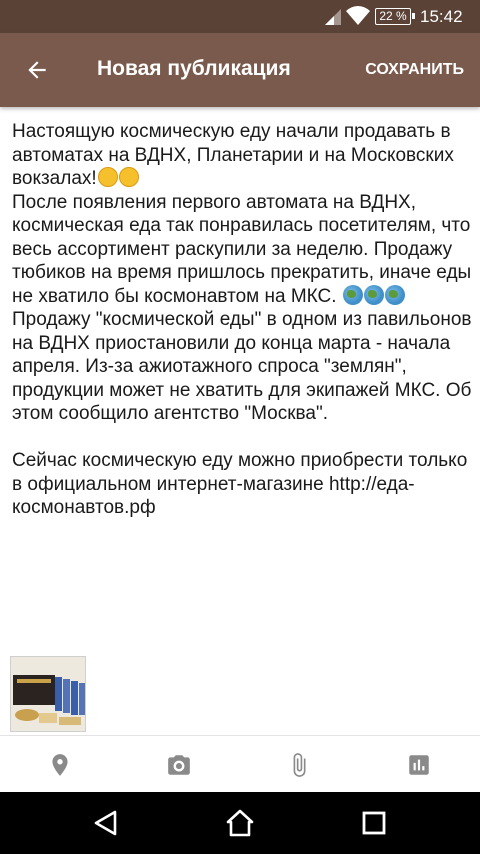 Image resolution: width=480 pixels, height=854 pixels. I want to click on page-title: Новая публикация, so click(194, 68).